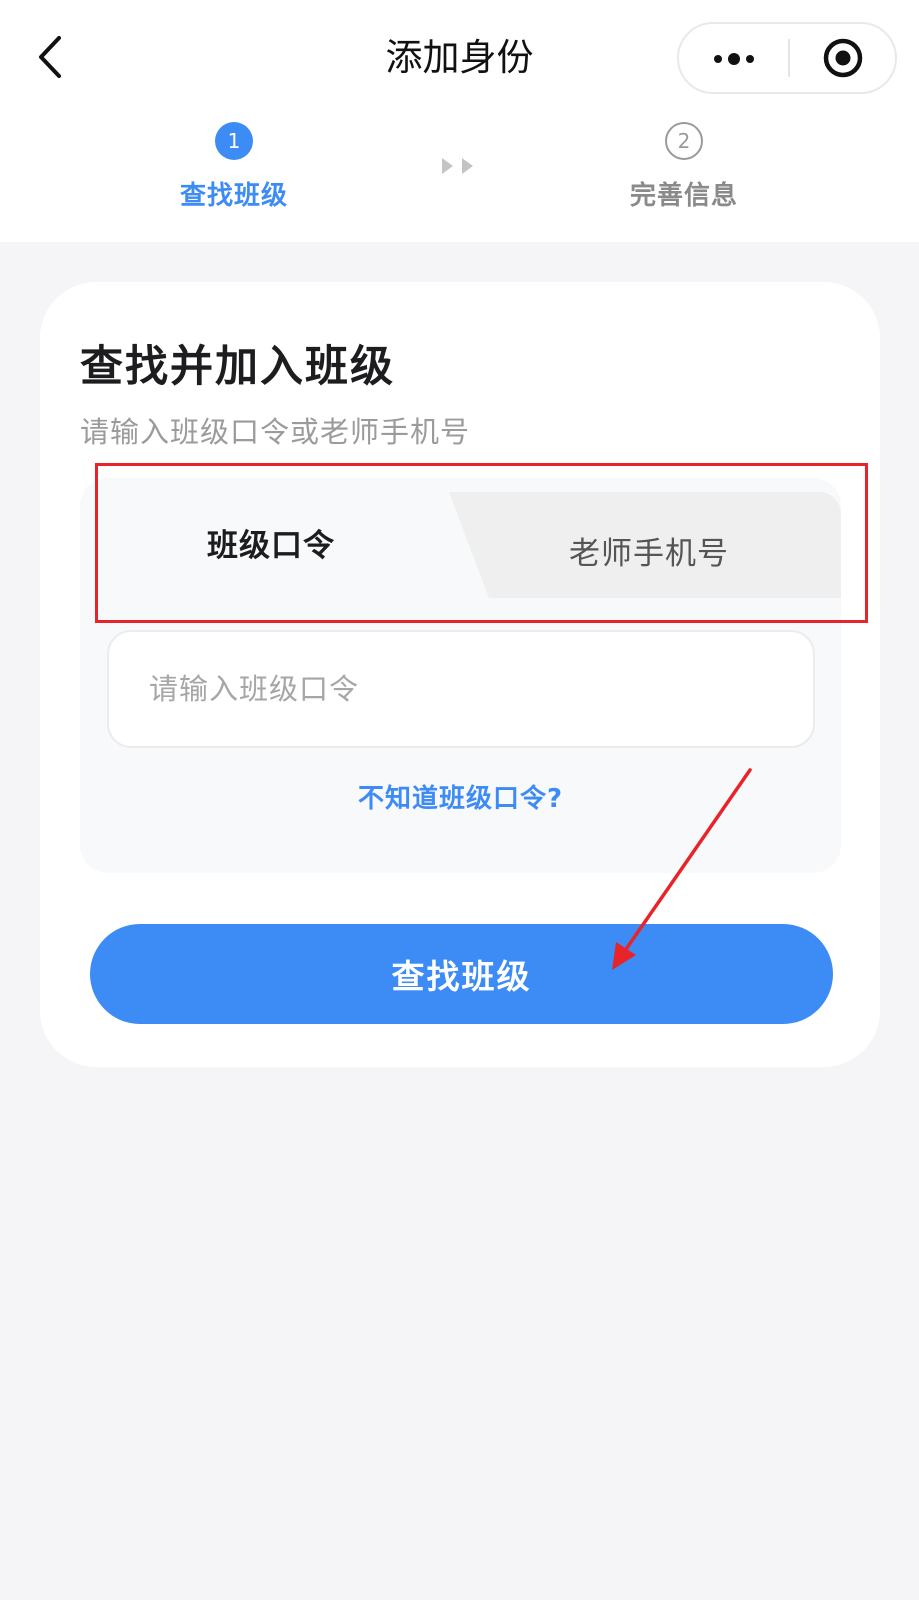 The height and width of the screenshot is (1600, 919). I want to click on step-number-badge: 1, so click(234, 141).